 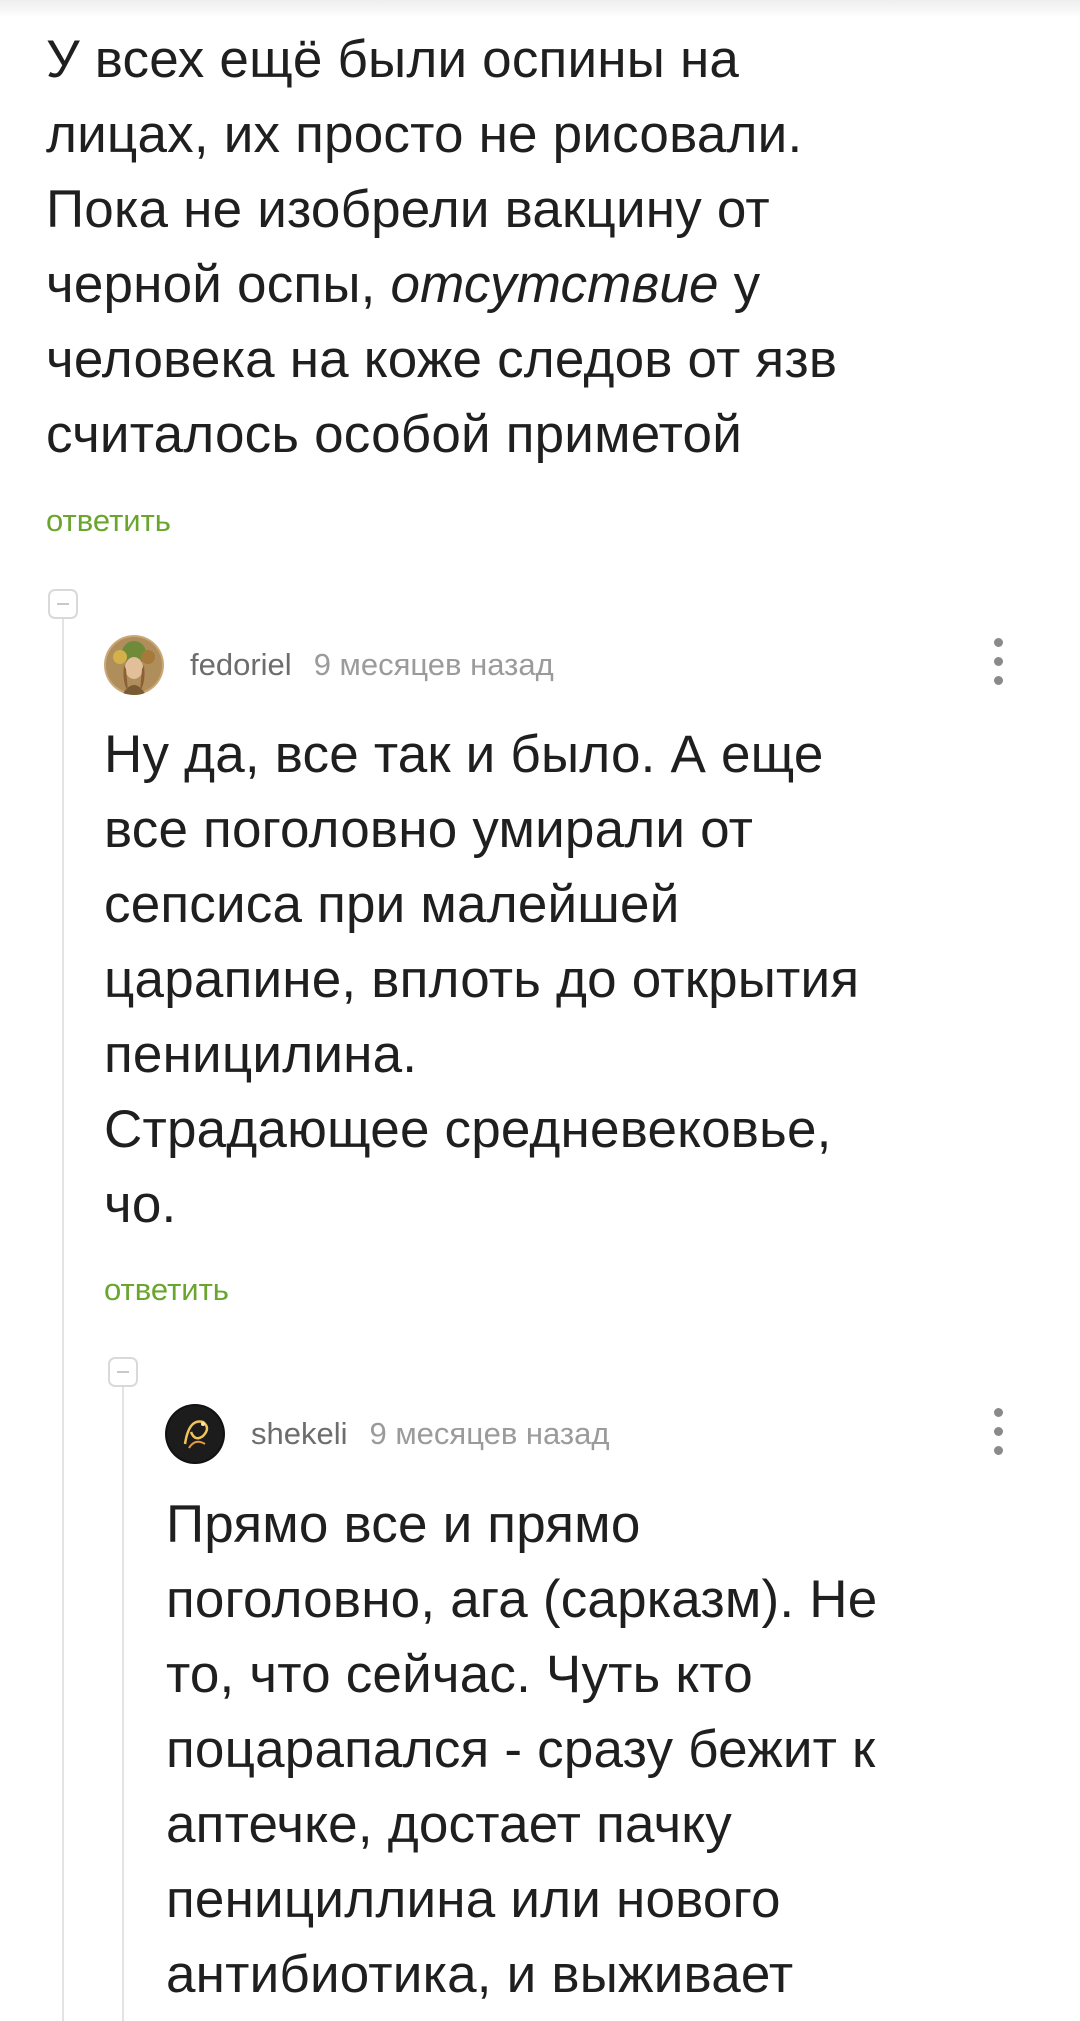 I want to click on text-line: черной оспы, отсутствие у, so click(x=441, y=284).